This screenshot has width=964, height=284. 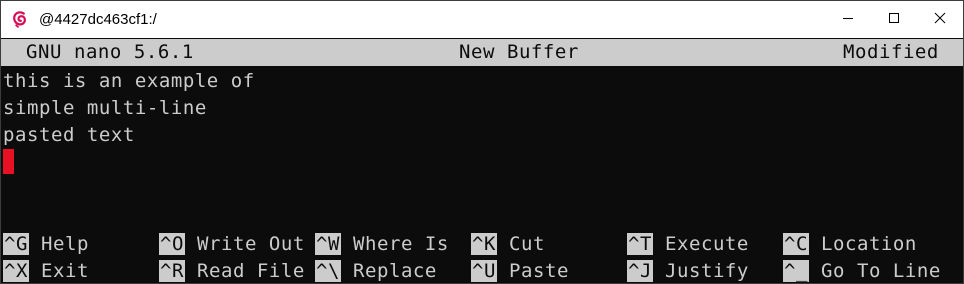 What do you see at coordinates (880, 271) in the screenshot?
I see `shortcut-label: Go To Line` at bounding box center [880, 271].